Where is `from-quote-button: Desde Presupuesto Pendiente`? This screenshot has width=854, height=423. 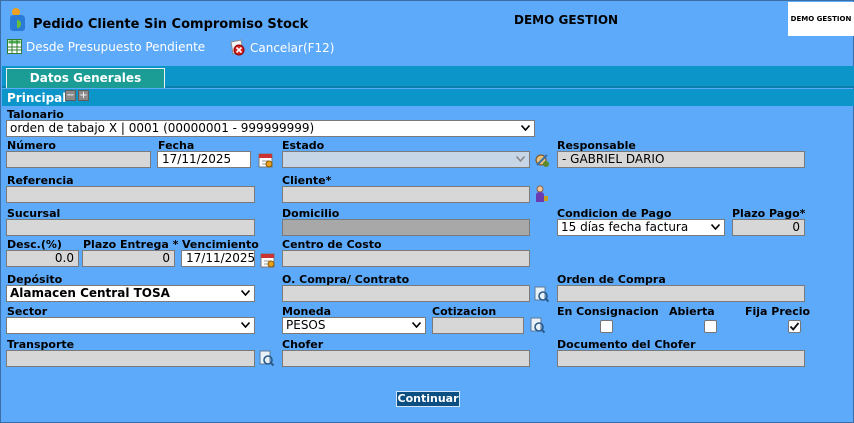
from-quote-button: Desde Presupuesto Pendiente is located at coordinates (106, 46).